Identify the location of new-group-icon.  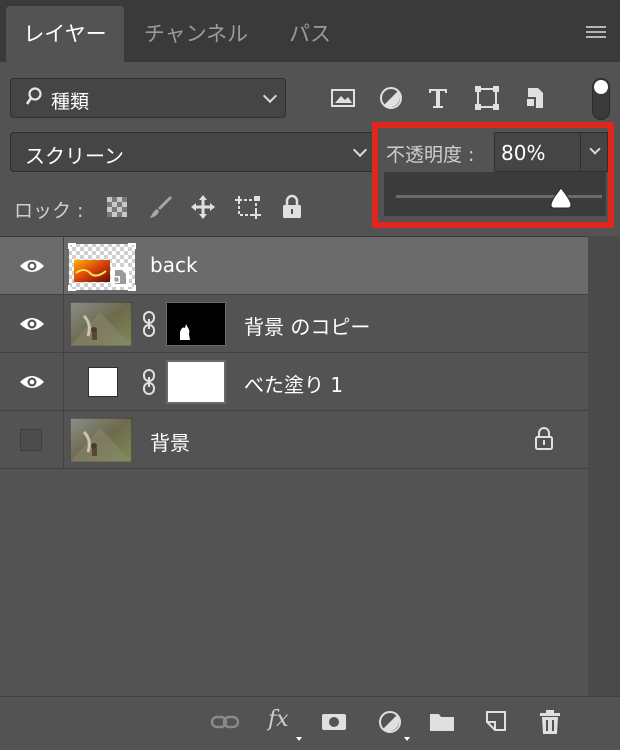
(442, 722).